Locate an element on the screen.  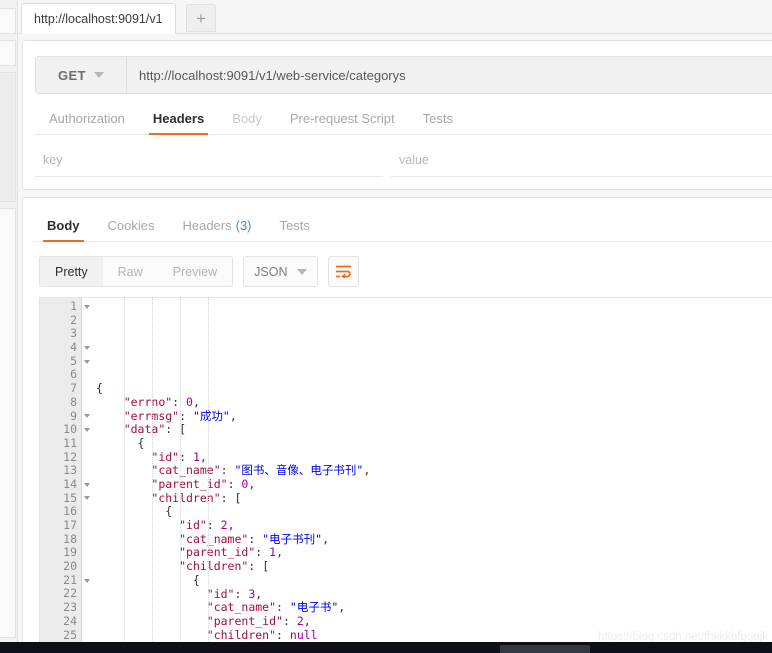
line-number: 11 is located at coordinates (70, 442).